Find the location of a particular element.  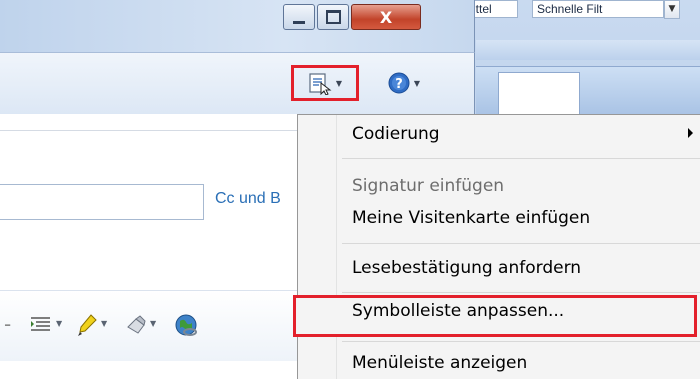

quick-filter-text: Schnelle Filt is located at coordinates (570, 9).